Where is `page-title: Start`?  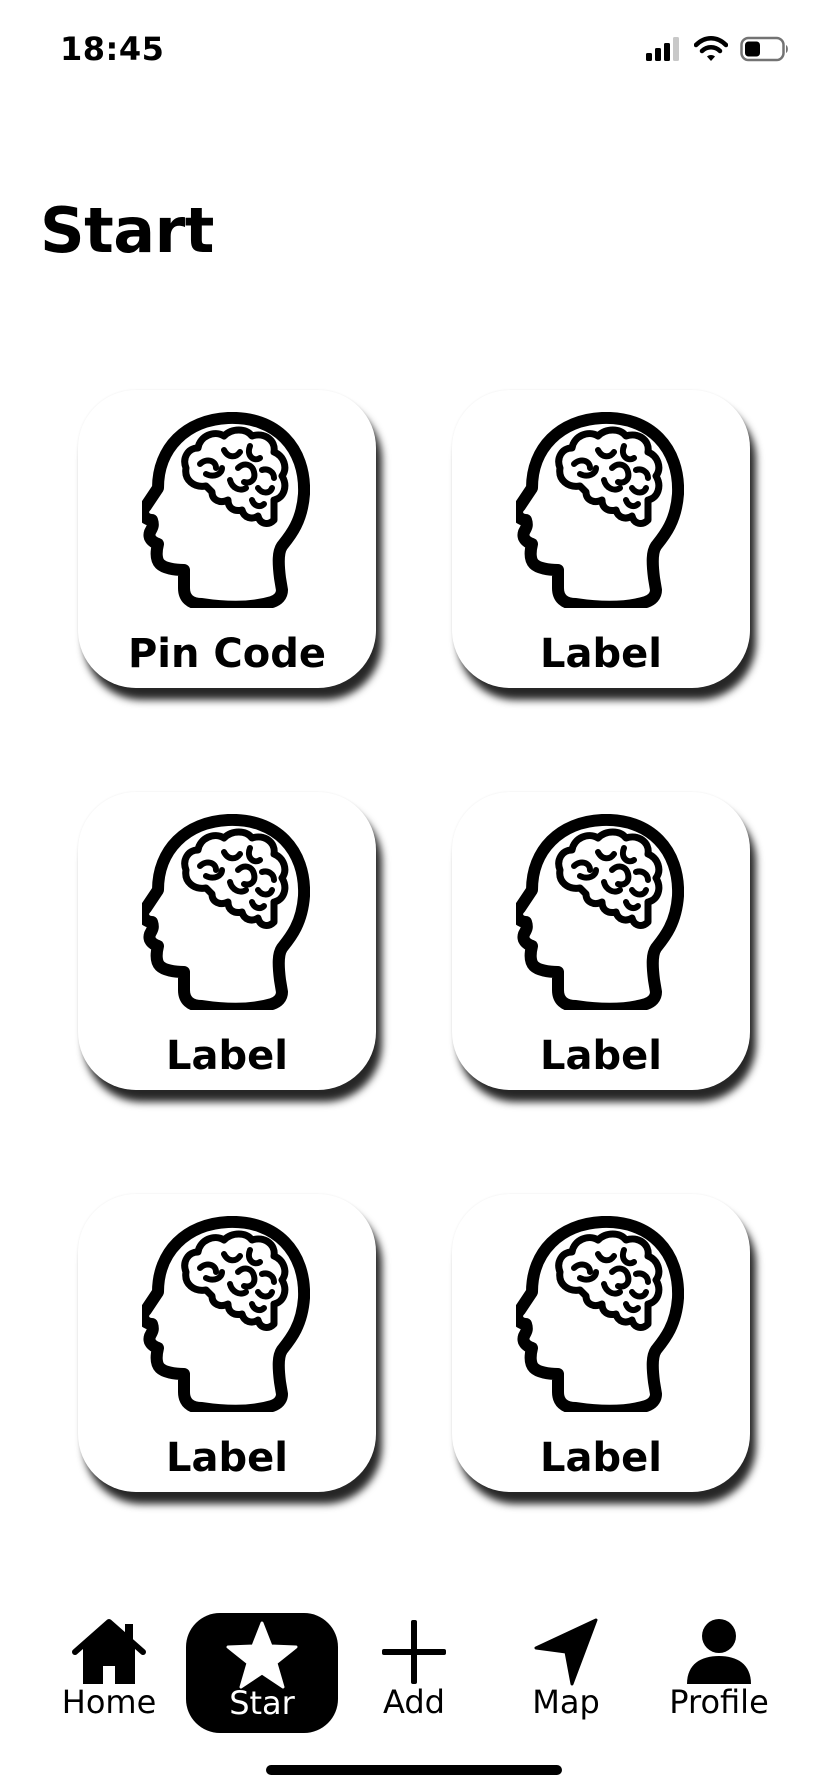
page-title: Start is located at coordinates (127, 230).